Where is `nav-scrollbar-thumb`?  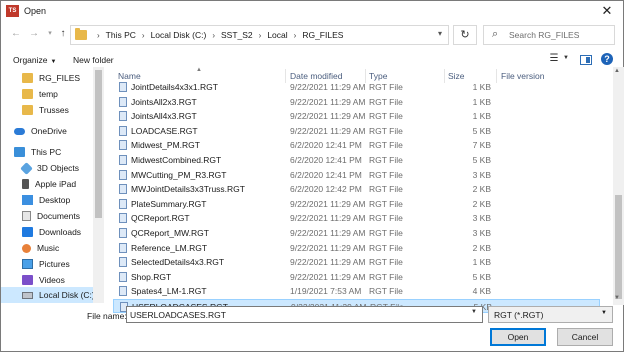
nav-scrollbar-thumb is located at coordinates (98, 144).